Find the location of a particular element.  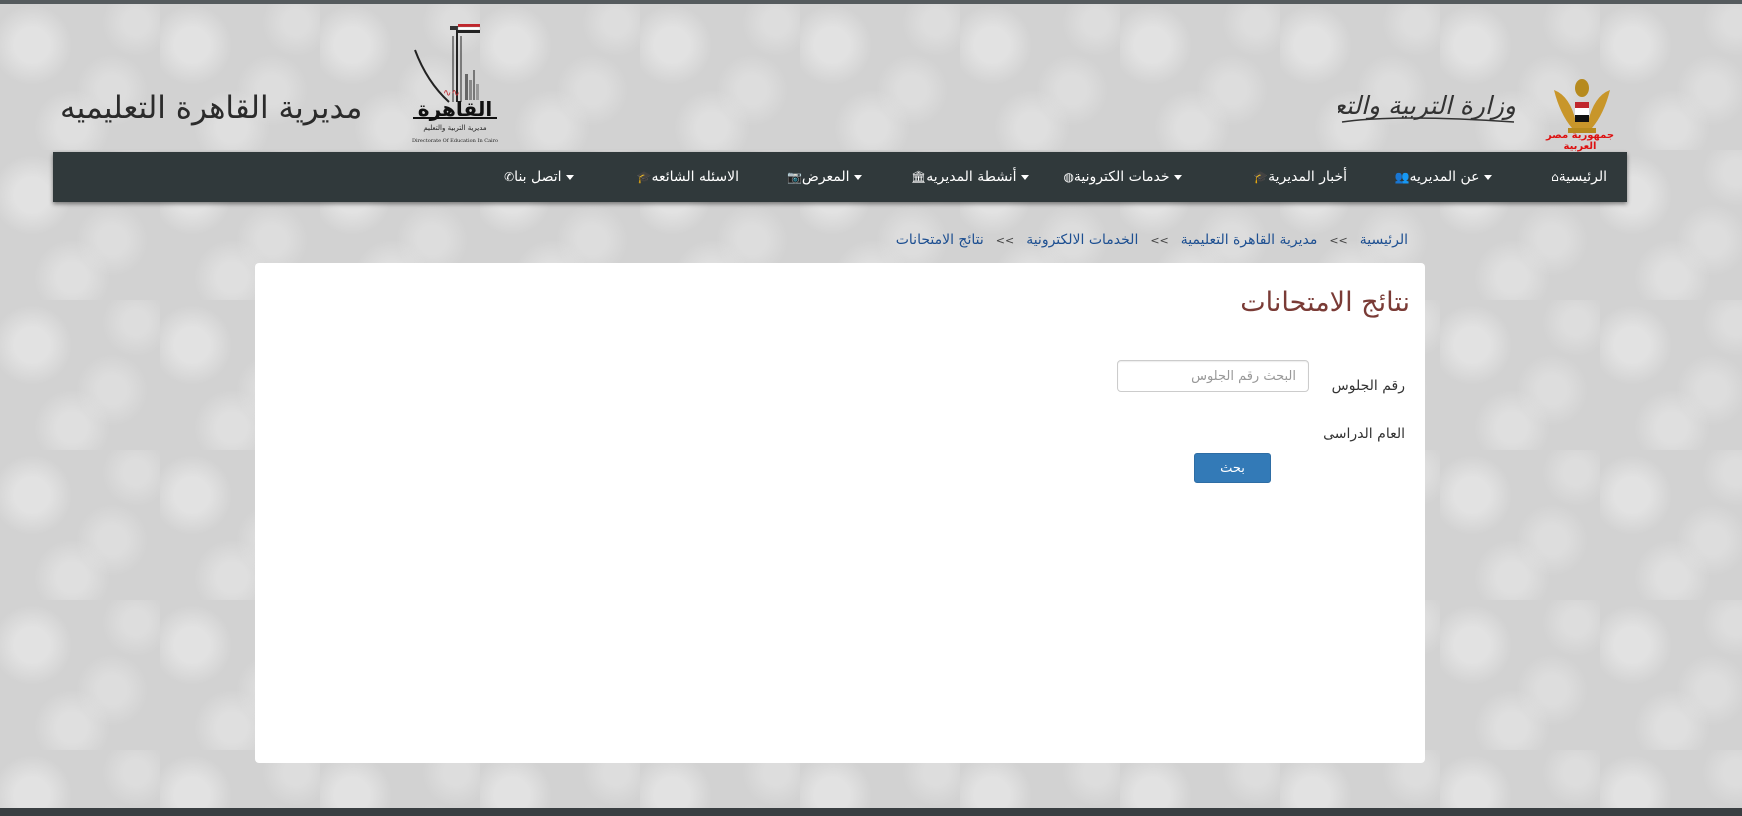

nav-item-label: المعرض is located at coordinates (825, 177).